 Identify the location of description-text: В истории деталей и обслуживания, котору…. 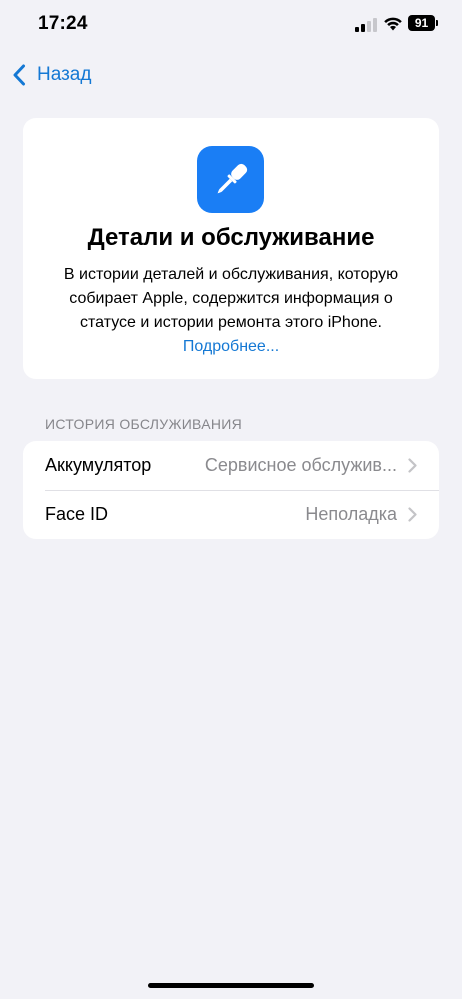
(231, 311).